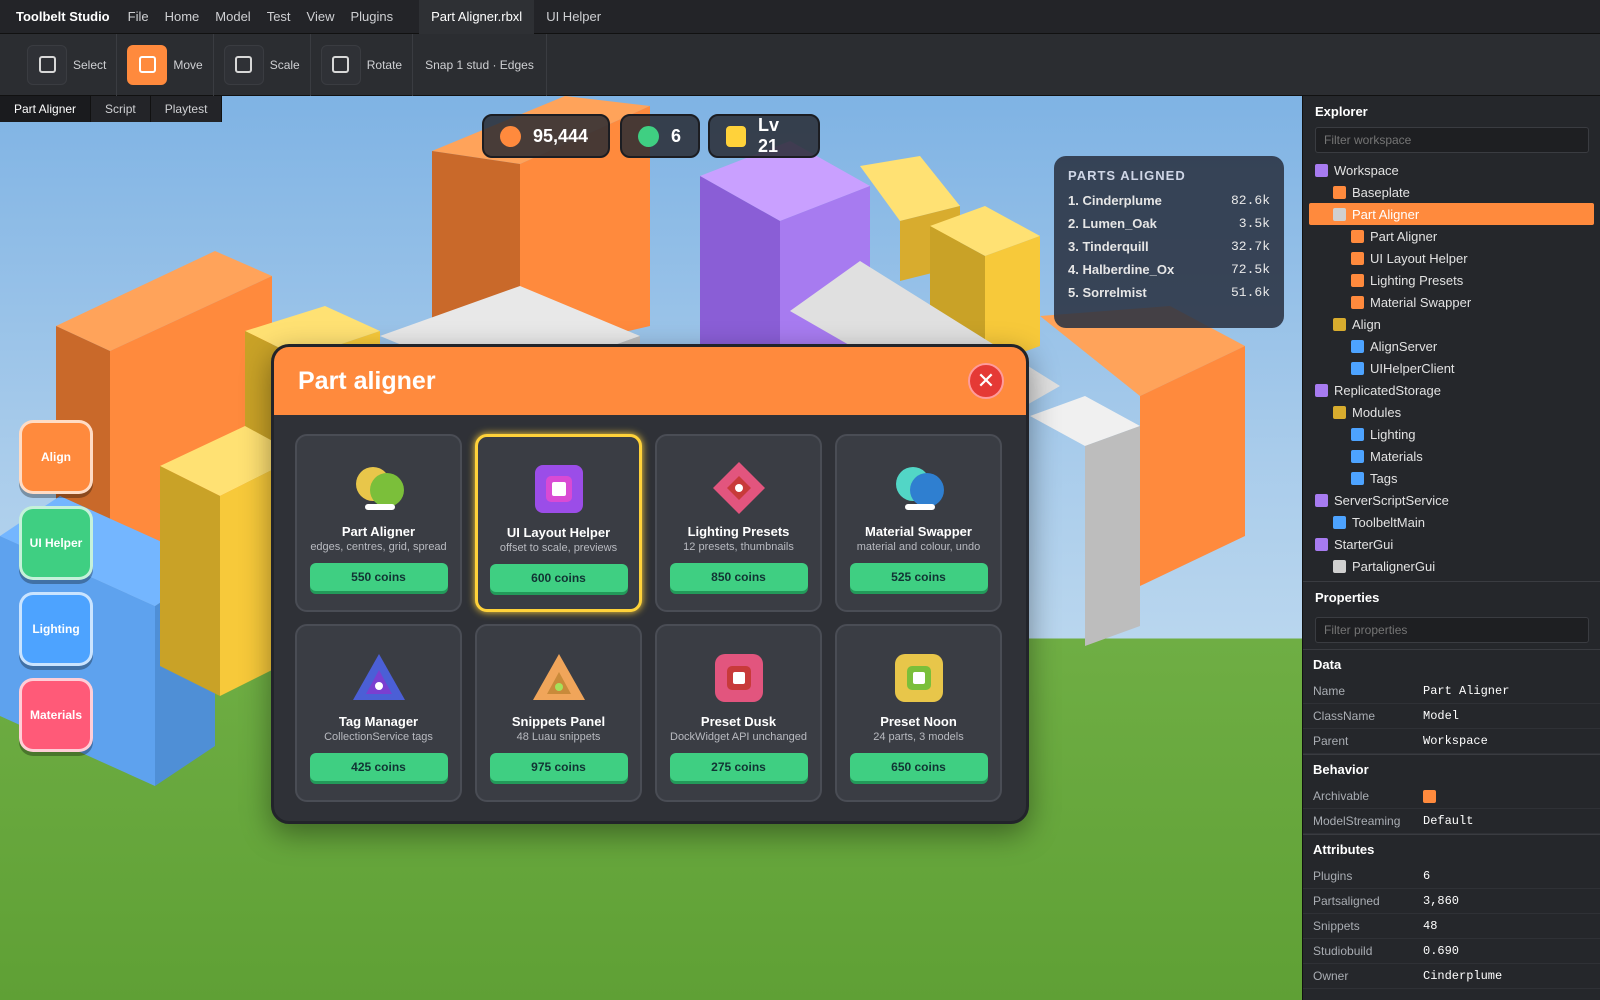  I want to click on property-row: Snippets 48, so click(1451, 926).